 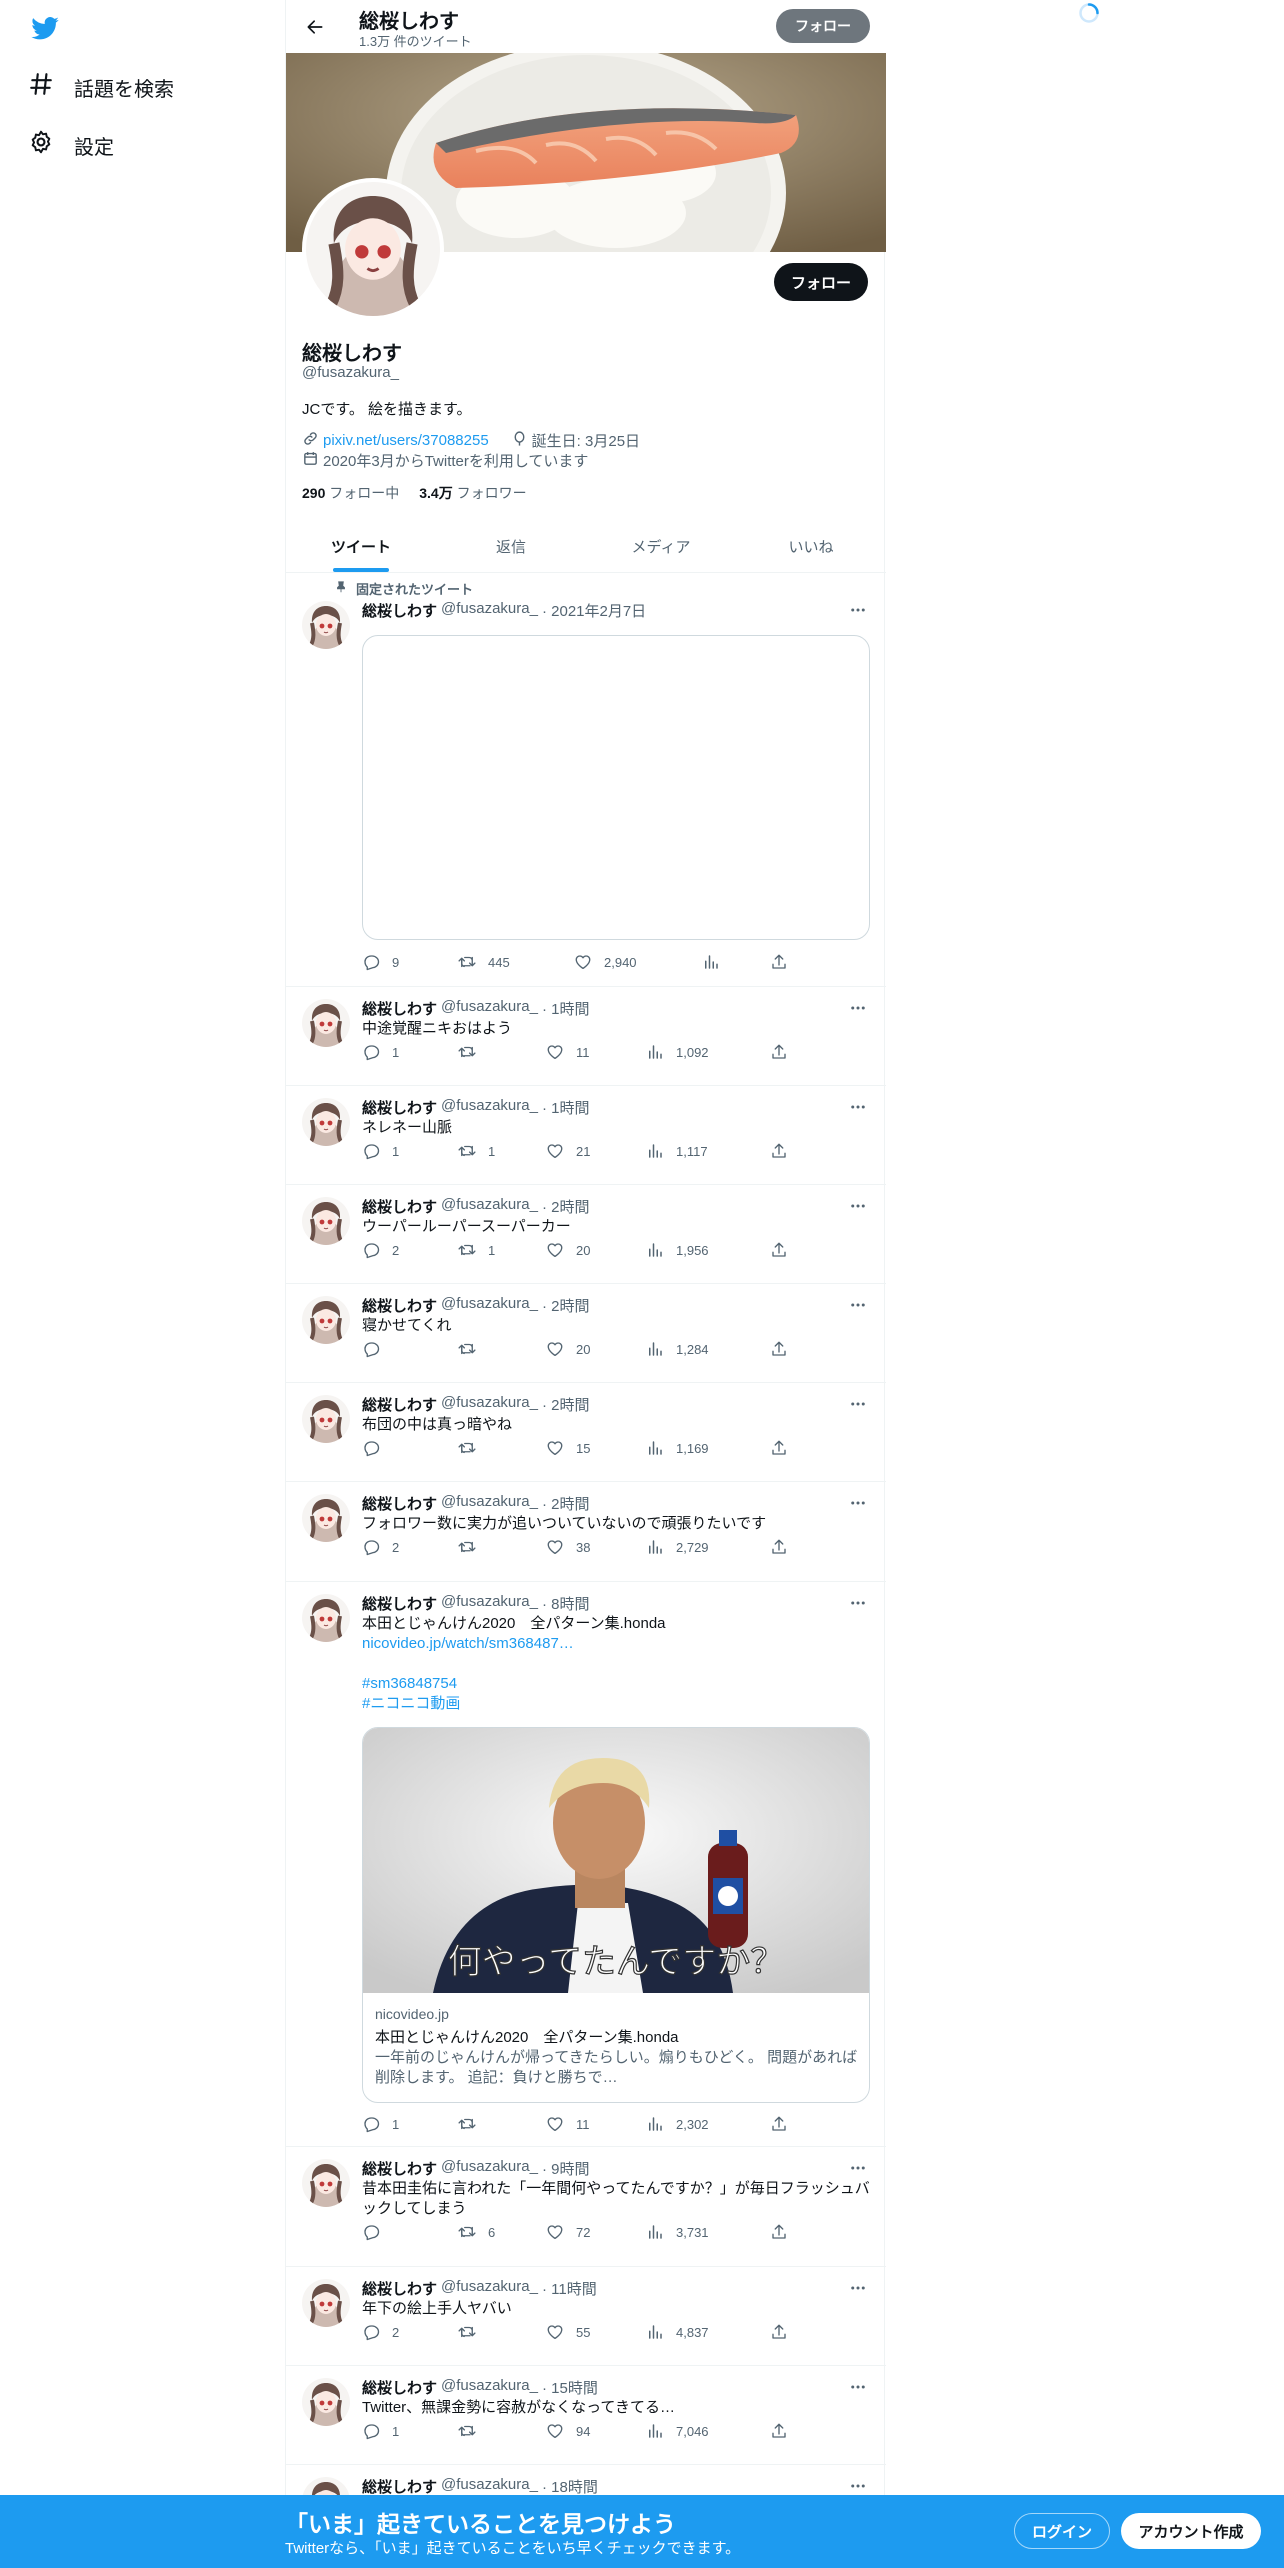 What do you see at coordinates (617, 1684) in the screenshot?
I see `hashtag-link: #sm36848754` at bounding box center [617, 1684].